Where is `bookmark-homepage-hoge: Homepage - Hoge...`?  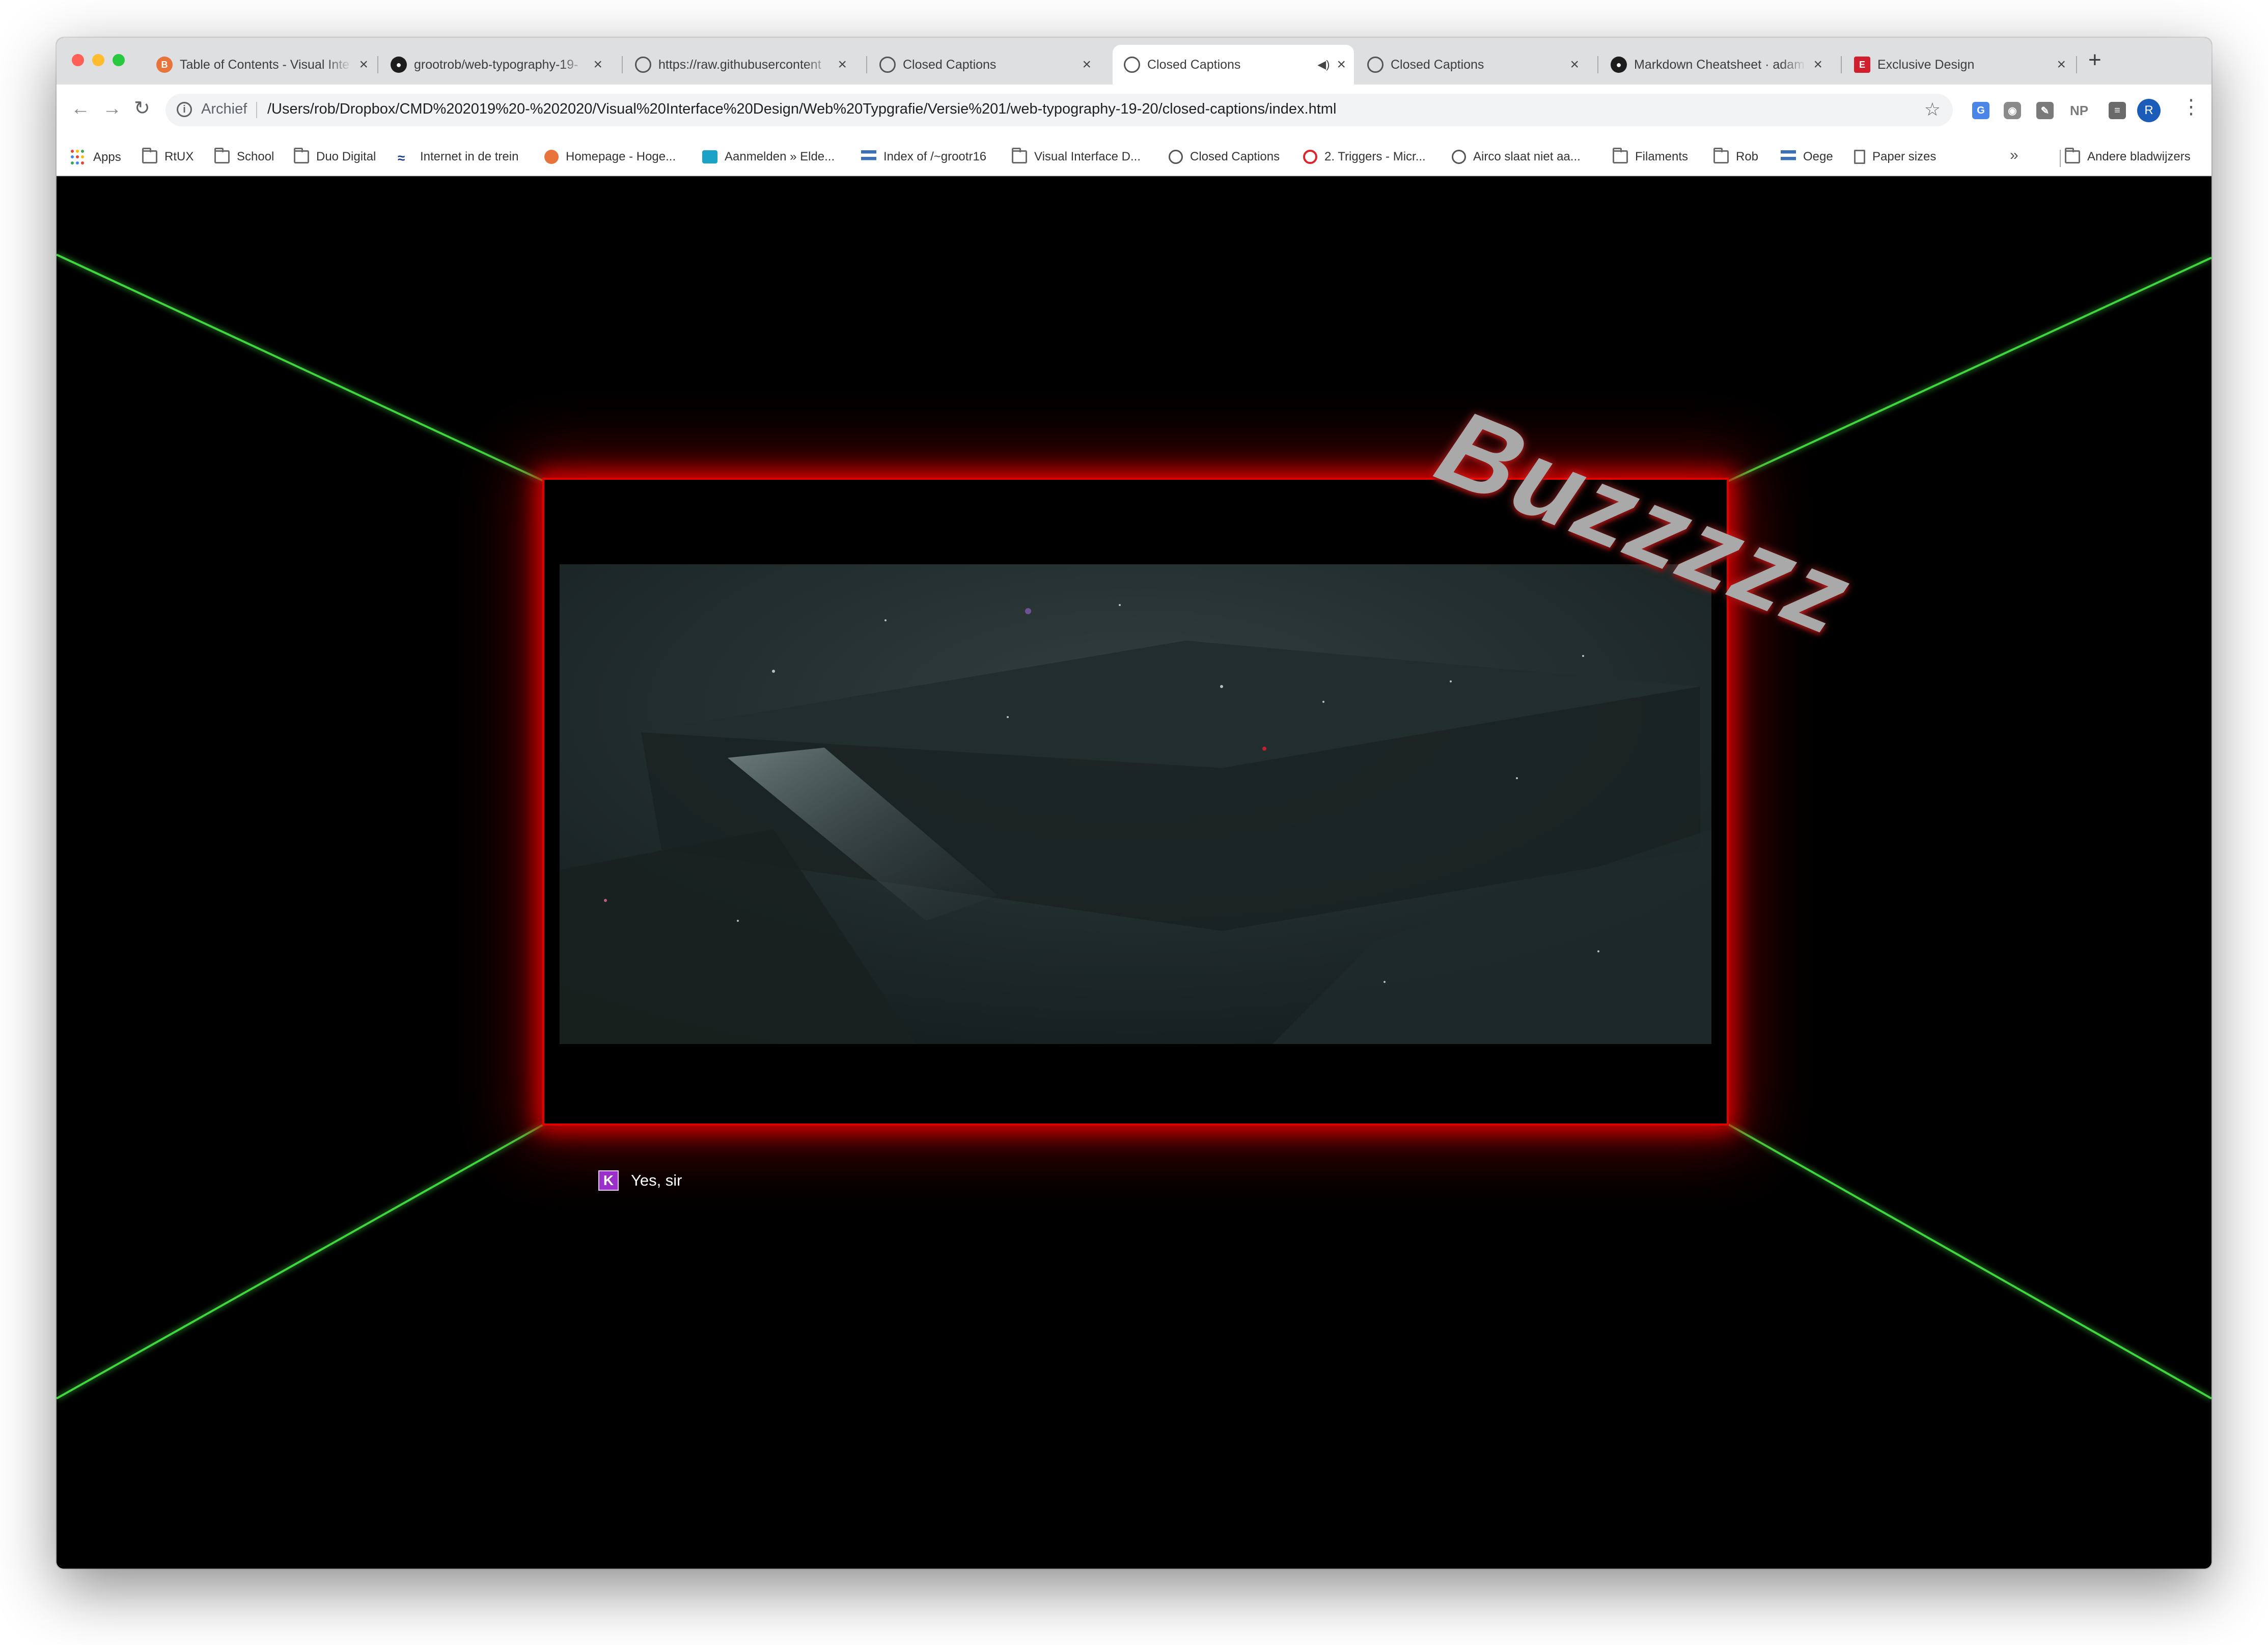
bookmark-homepage-hoge: Homepage - Hoge... is located at coordinates (610, 157).